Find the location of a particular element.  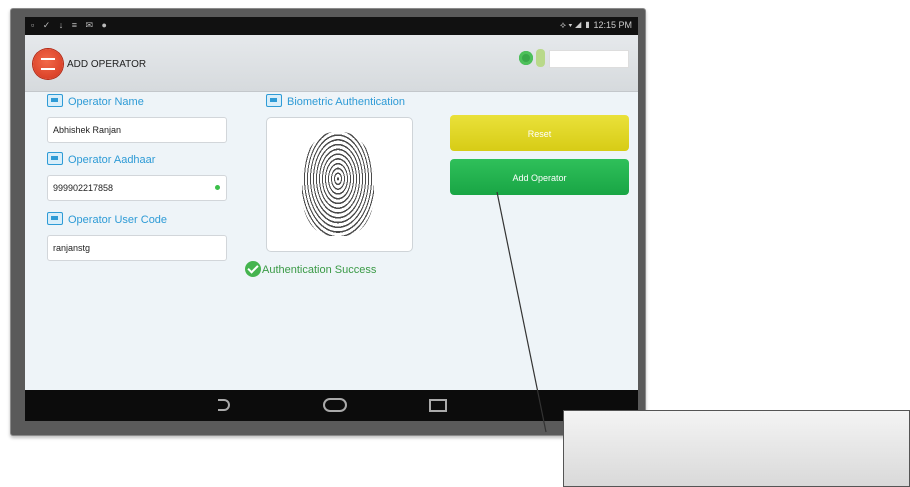

callout-box is located at coordinates (736, 448).